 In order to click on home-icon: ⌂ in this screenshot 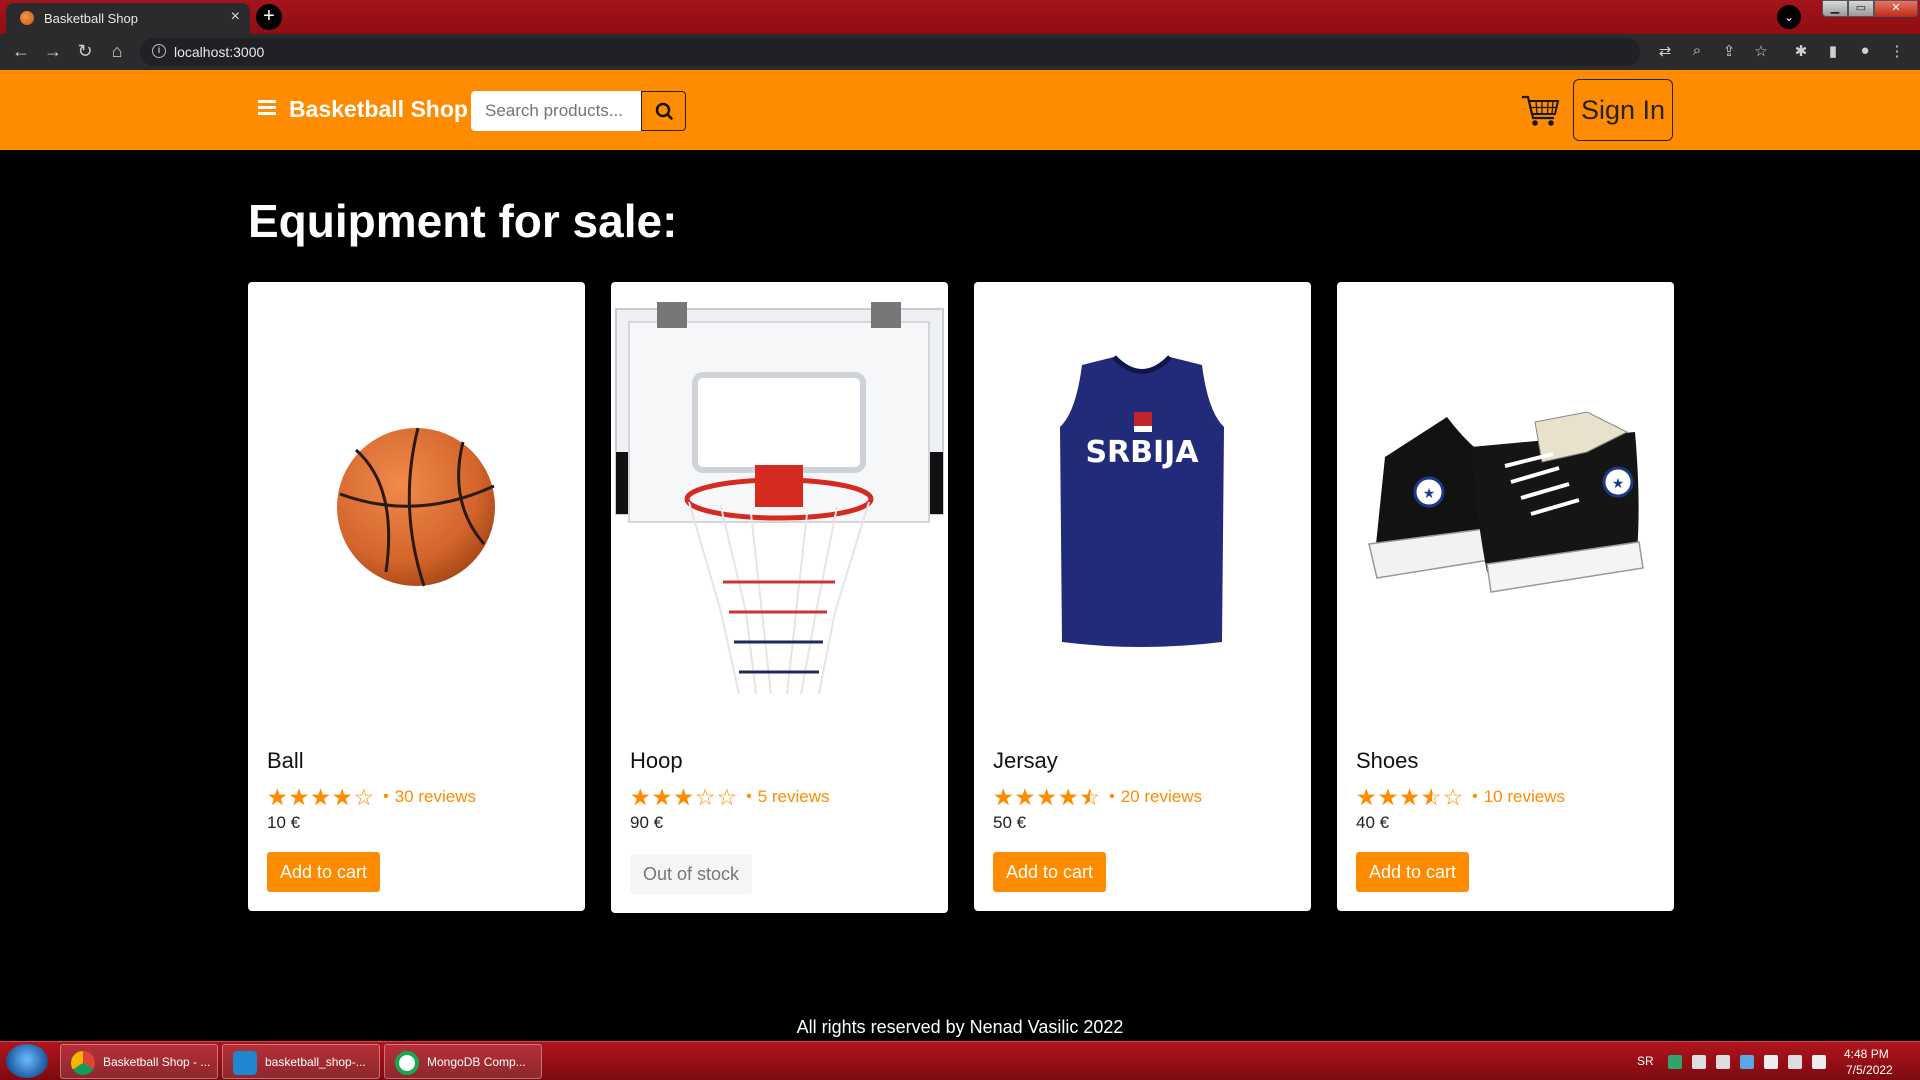, I will do `click(117, 51)`.